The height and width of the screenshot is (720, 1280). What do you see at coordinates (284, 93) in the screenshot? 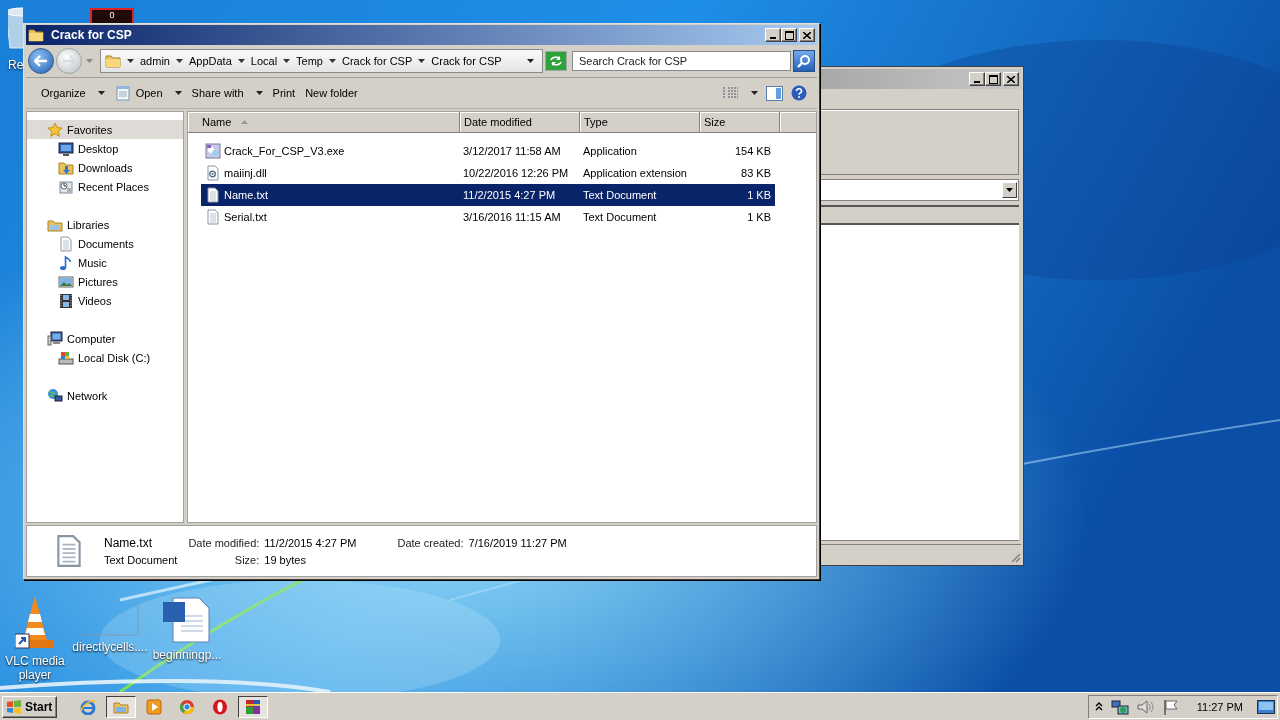
I see `toolbar-button: Print` at bounding box center [284, 93].